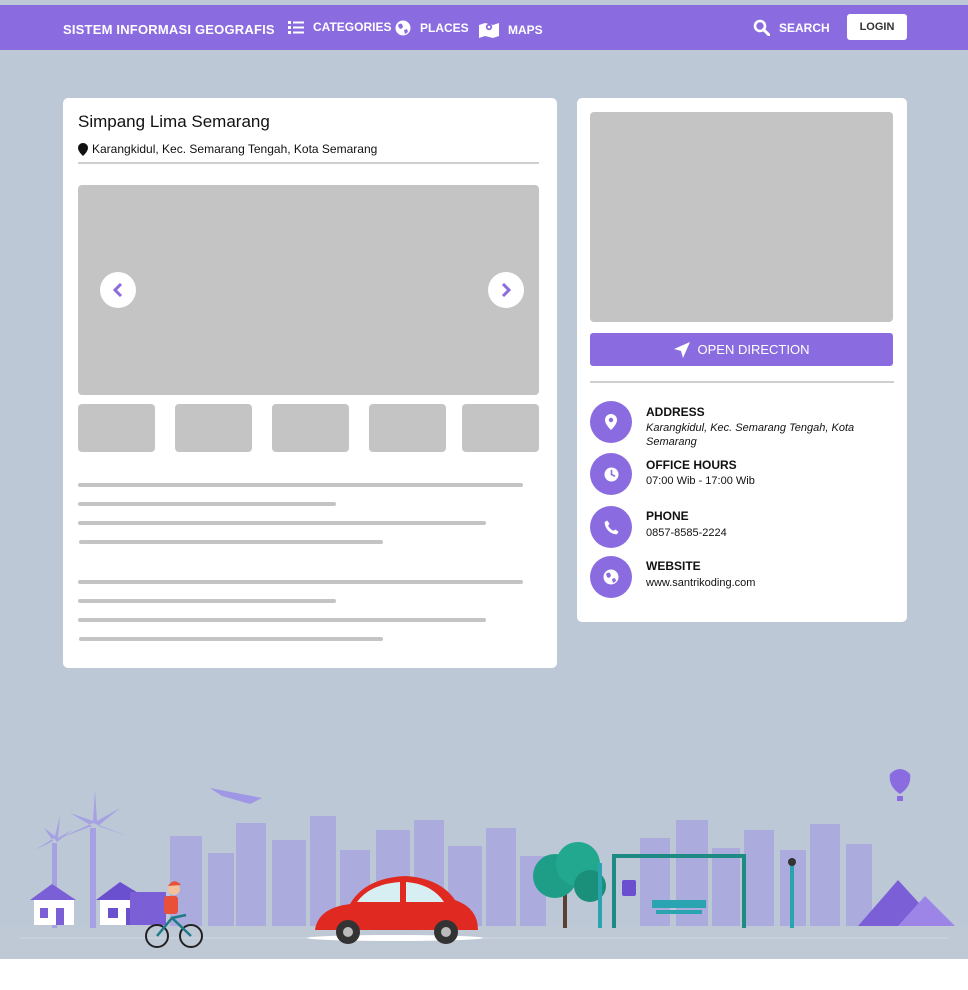 The height and width of the screenshot is (990, 968). What do you see at coordinates (700, 481) in the screenshot?
I see `info-value: 07:00 Wib - 17:00 Wib` at bounding box center [700, 481].